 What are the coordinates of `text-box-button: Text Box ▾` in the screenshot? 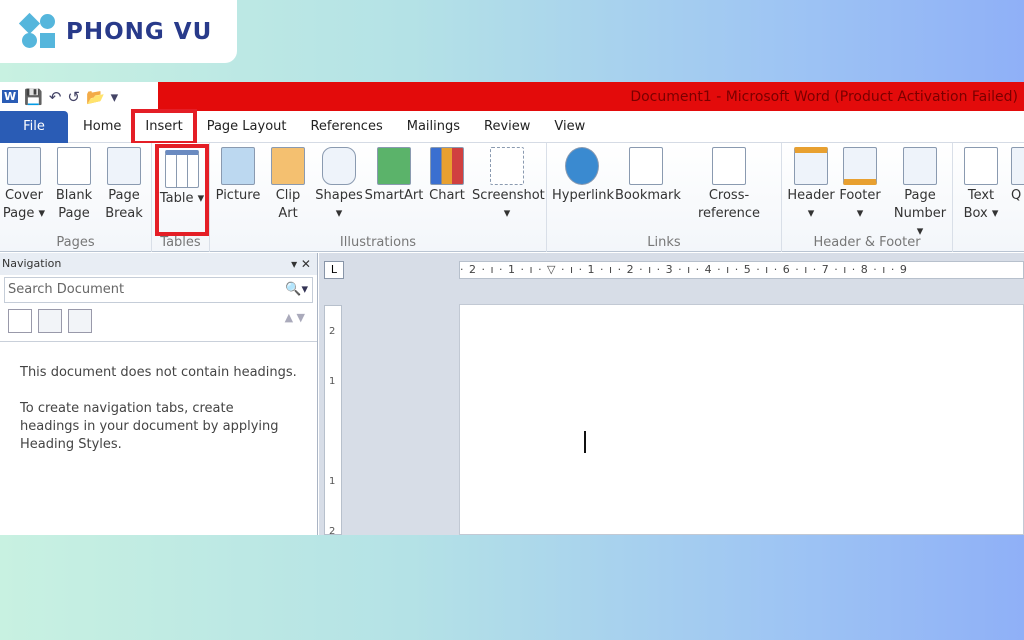 It's located at (981, 185).